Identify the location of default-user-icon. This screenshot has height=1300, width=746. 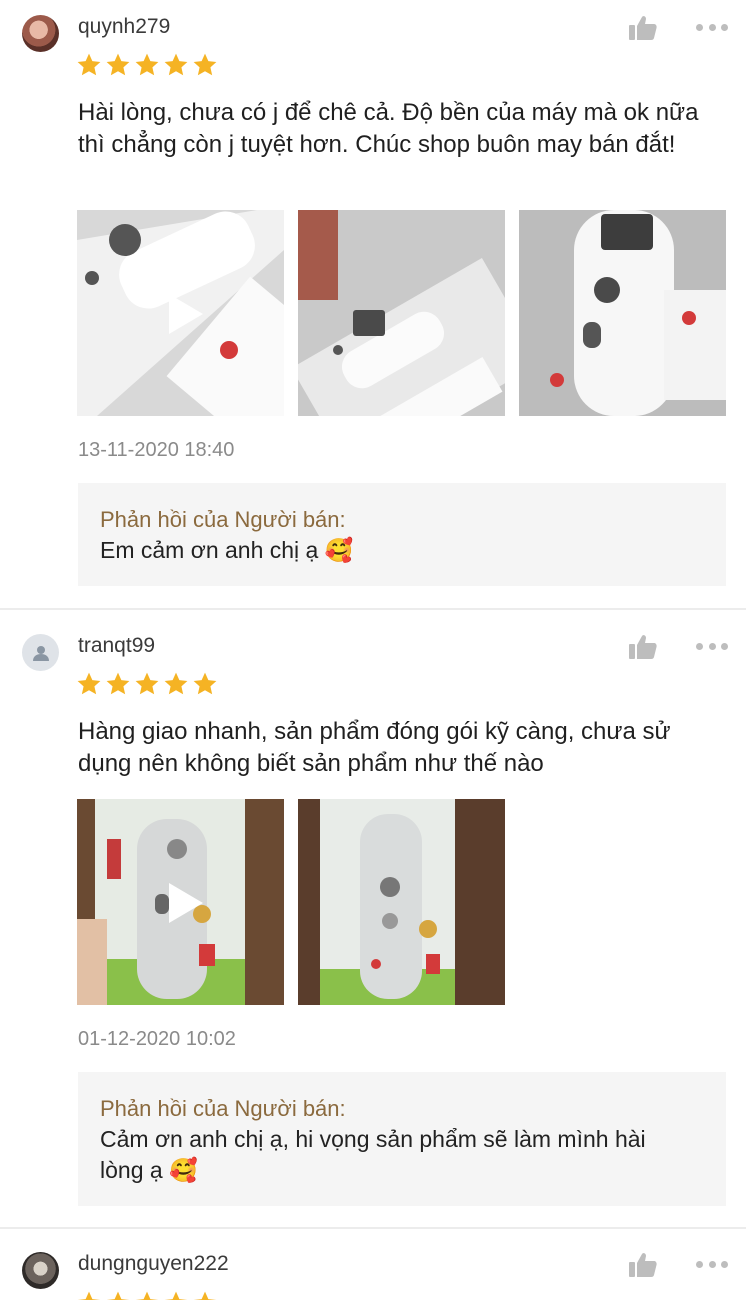
(40, 653).